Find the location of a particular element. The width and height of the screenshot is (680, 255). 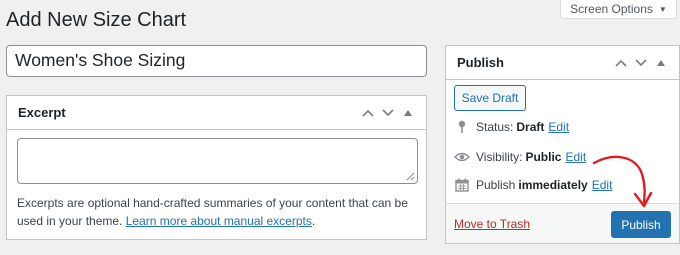

schedule-value: immediately is located at coordinates (553, 185).